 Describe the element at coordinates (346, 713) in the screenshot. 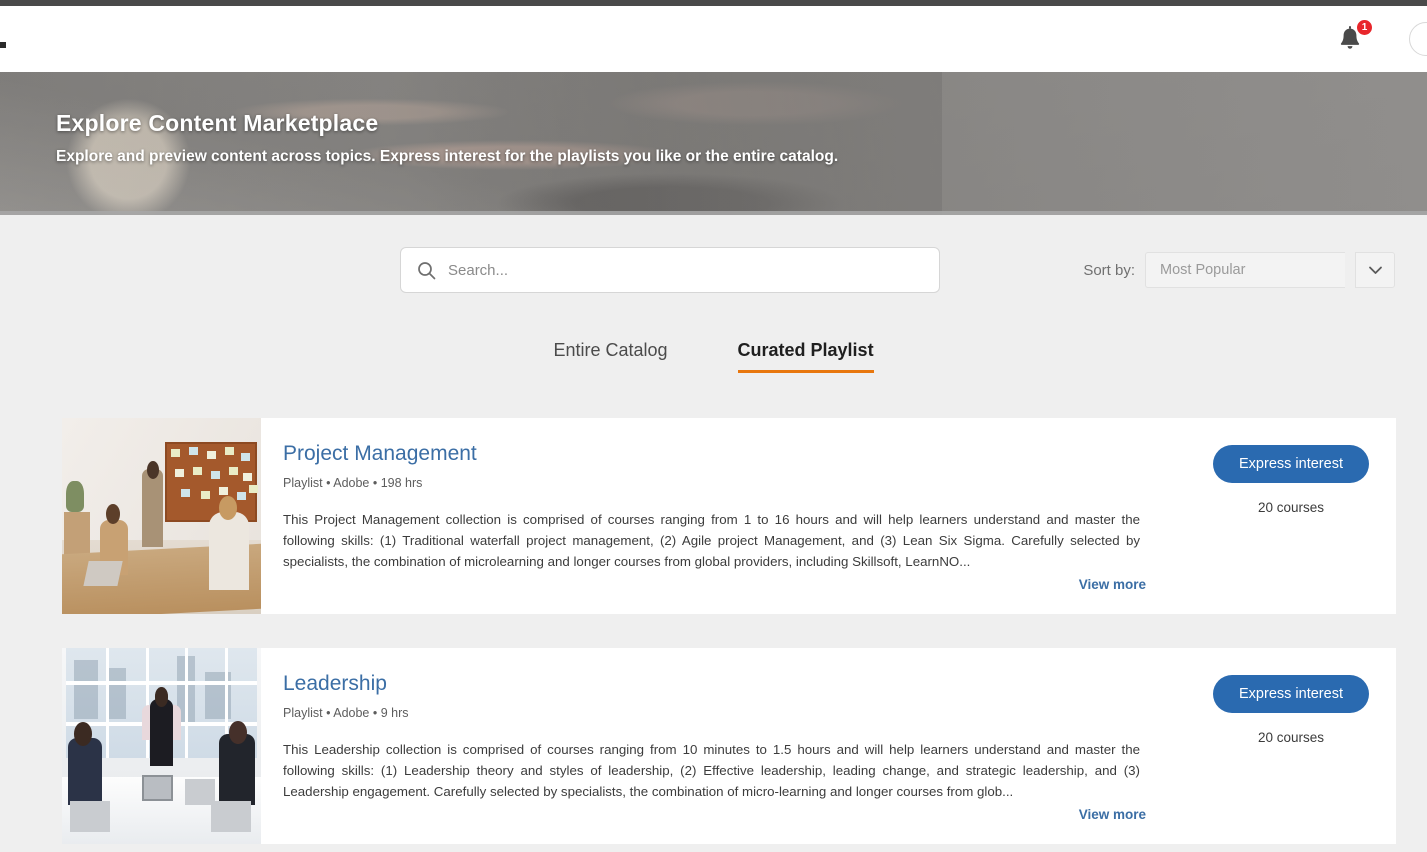

I see `playlist-meta: Playlist • Adobe • 9 hrs` at that location.